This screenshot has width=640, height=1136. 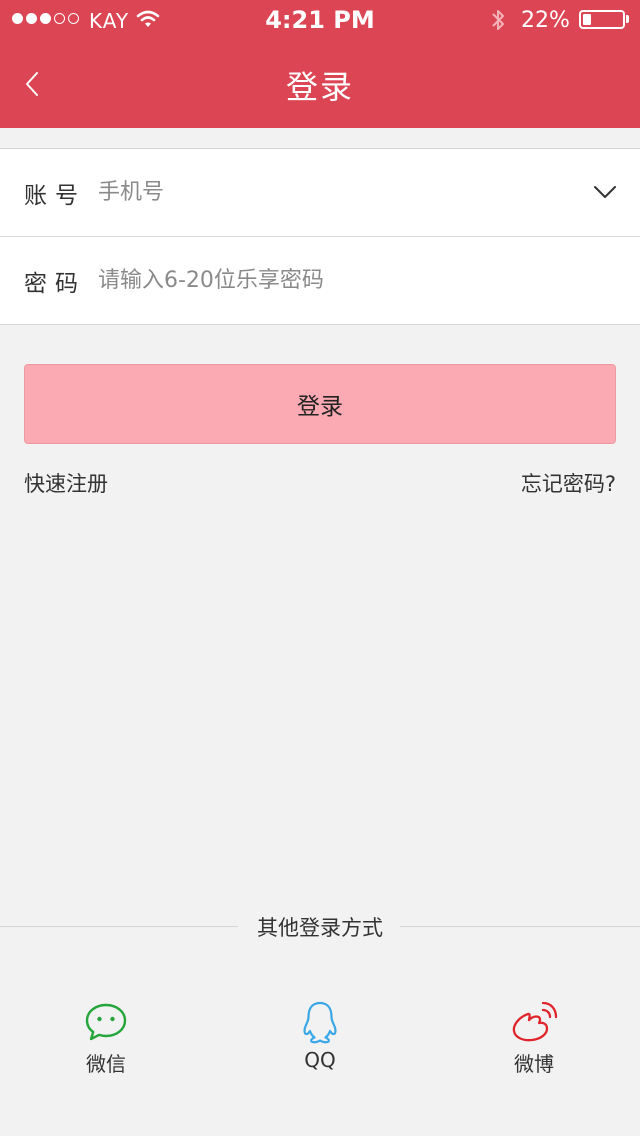 What do you see at coordinates (320, 1022) in the screenshot?
I see `qq-icon` at bounding box center [320, 1022].